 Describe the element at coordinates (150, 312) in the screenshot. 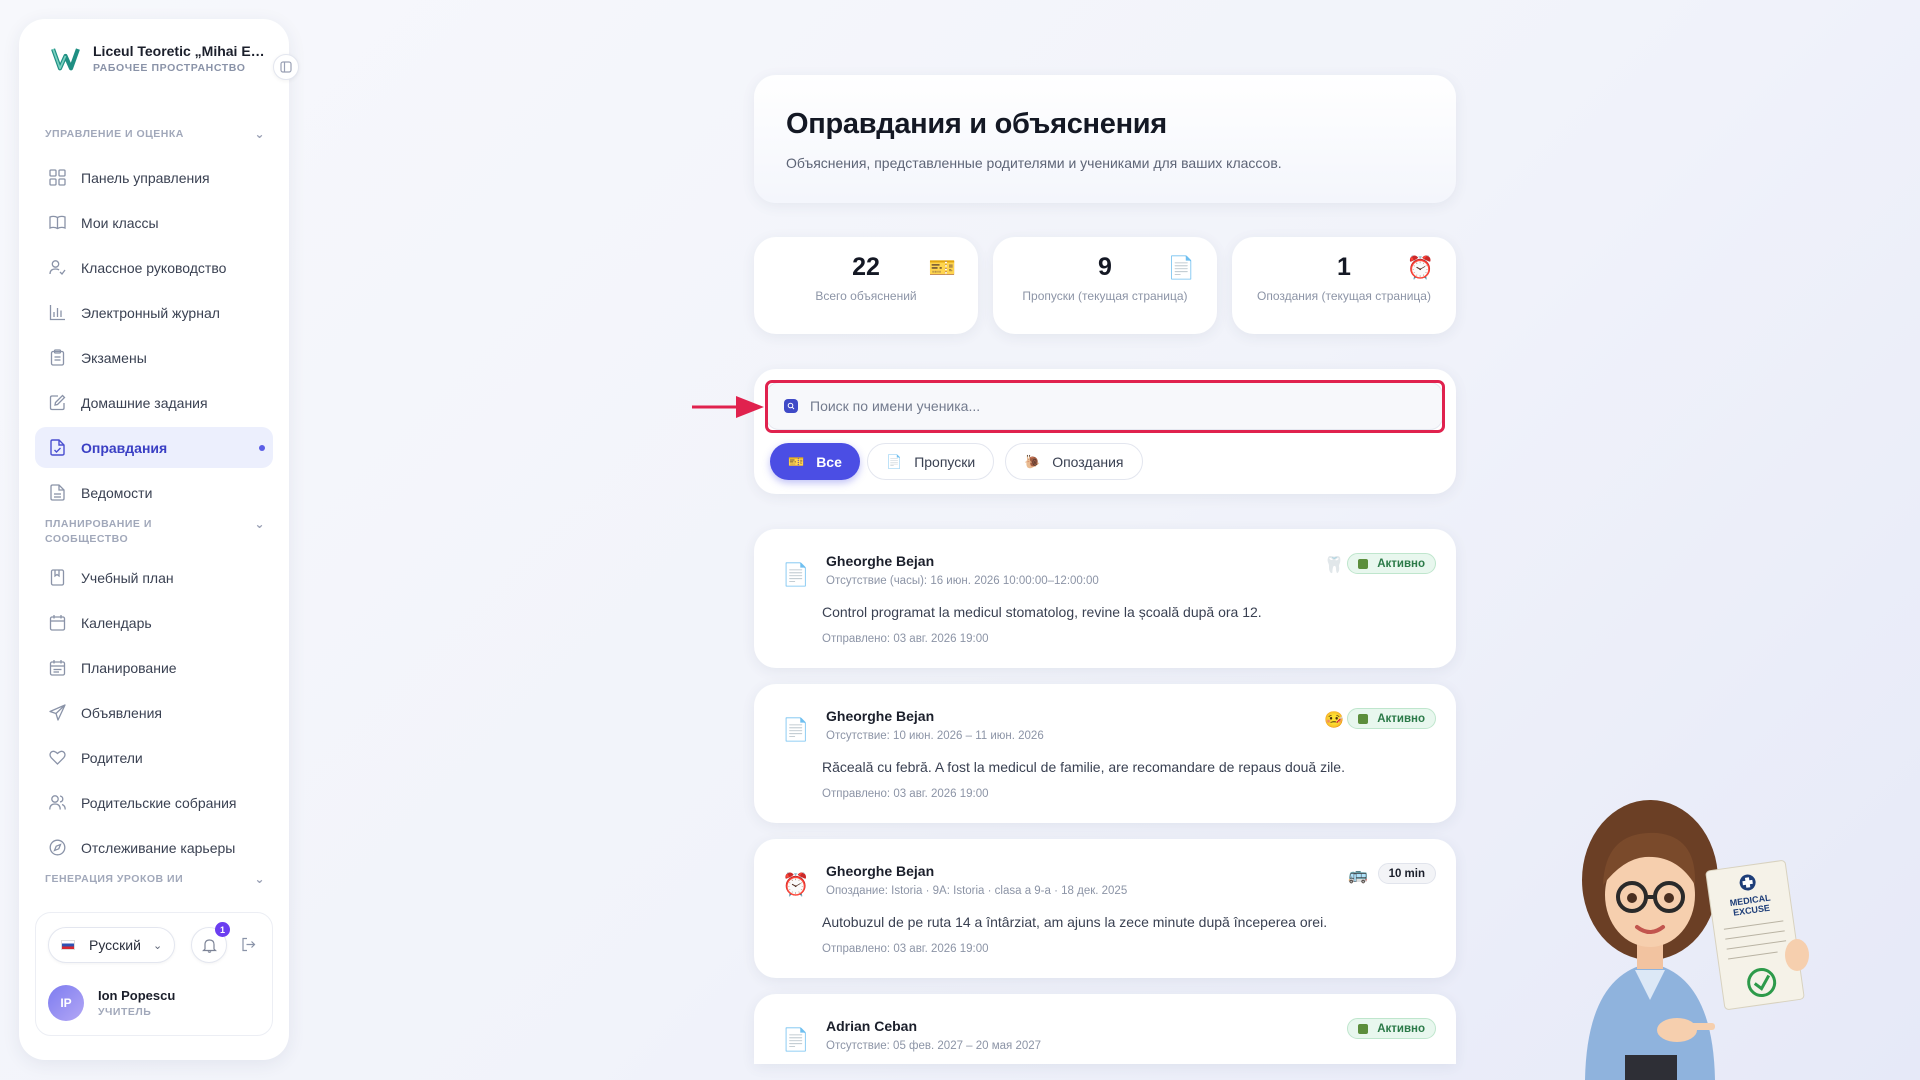

I see `nav-label: Электронный журнал` at that location.